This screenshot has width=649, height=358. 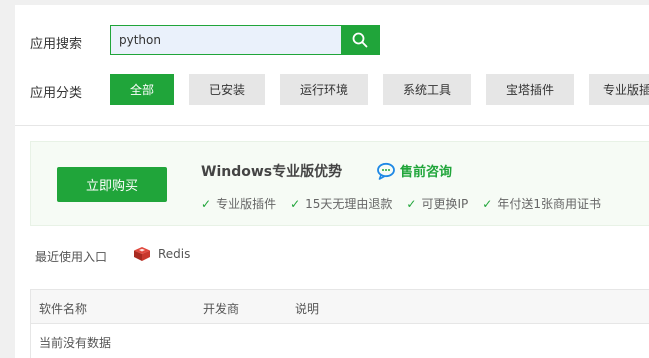 What do you see at coordinates (307, 308) in the screenshot?
I see `column-header-description: 说明` at bounding box center [307, 308].